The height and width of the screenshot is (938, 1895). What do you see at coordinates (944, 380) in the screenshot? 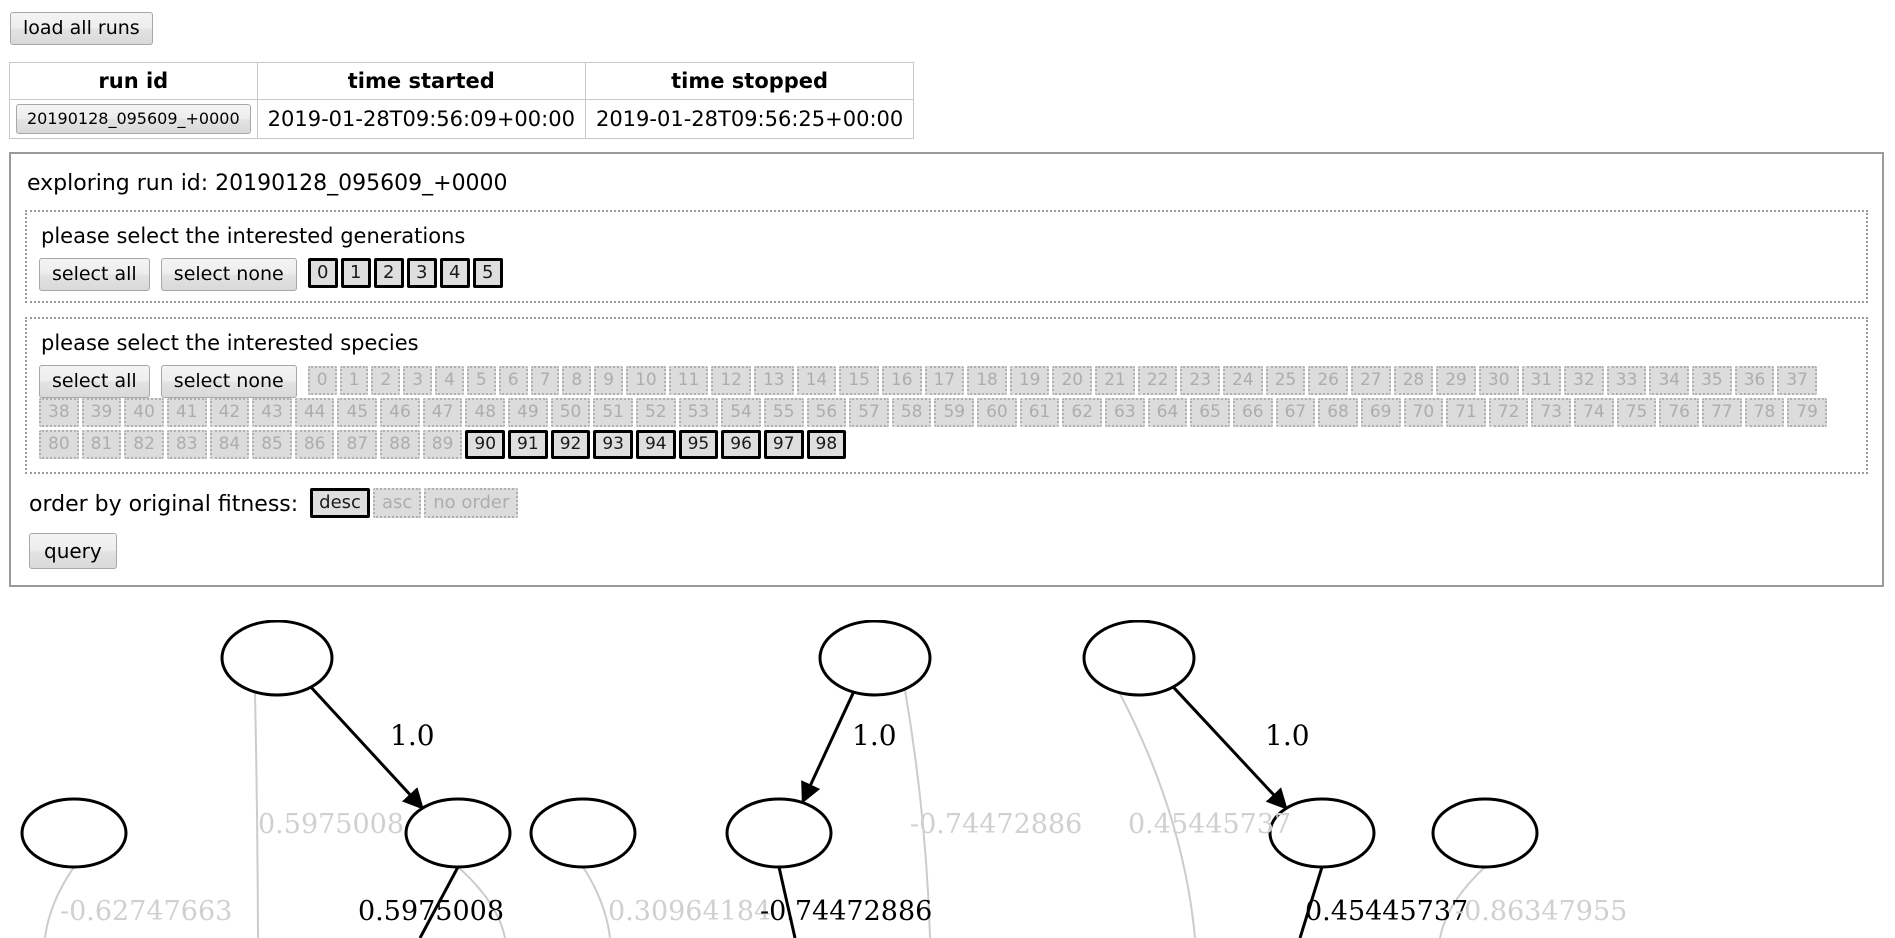
I see `species-chip-17: 17` at bounding box center [944, 380].